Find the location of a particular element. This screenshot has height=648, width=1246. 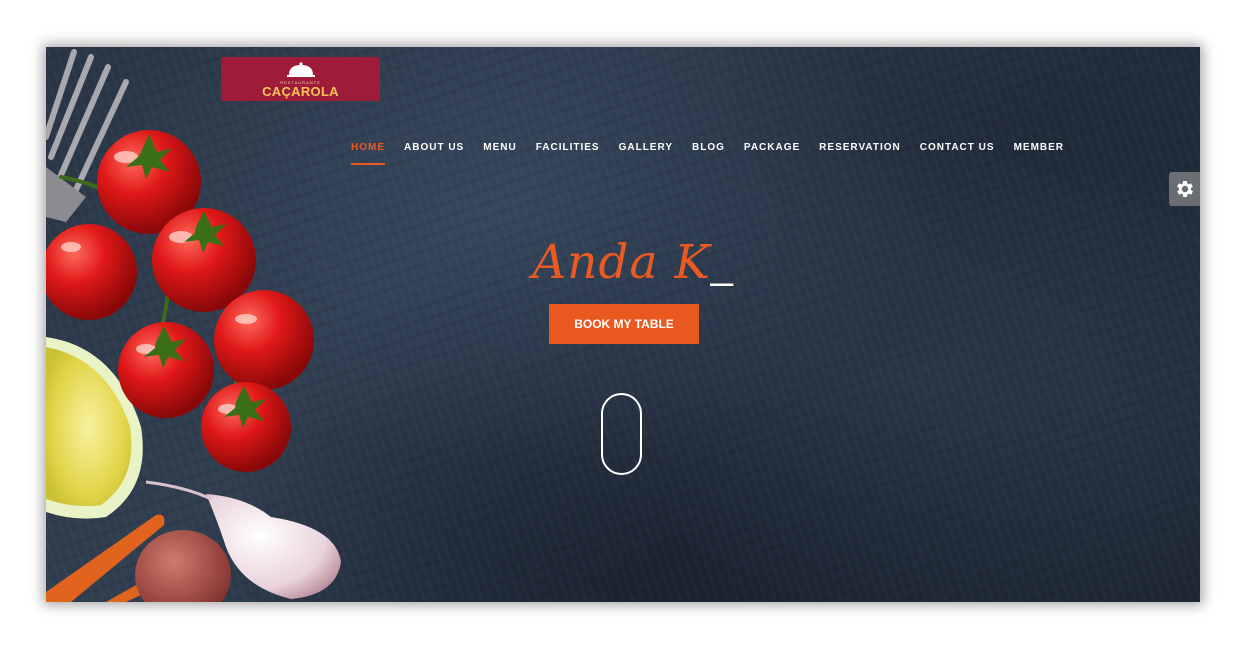

nav-item-member: MEMBER is located at coordinates (1039, 153).